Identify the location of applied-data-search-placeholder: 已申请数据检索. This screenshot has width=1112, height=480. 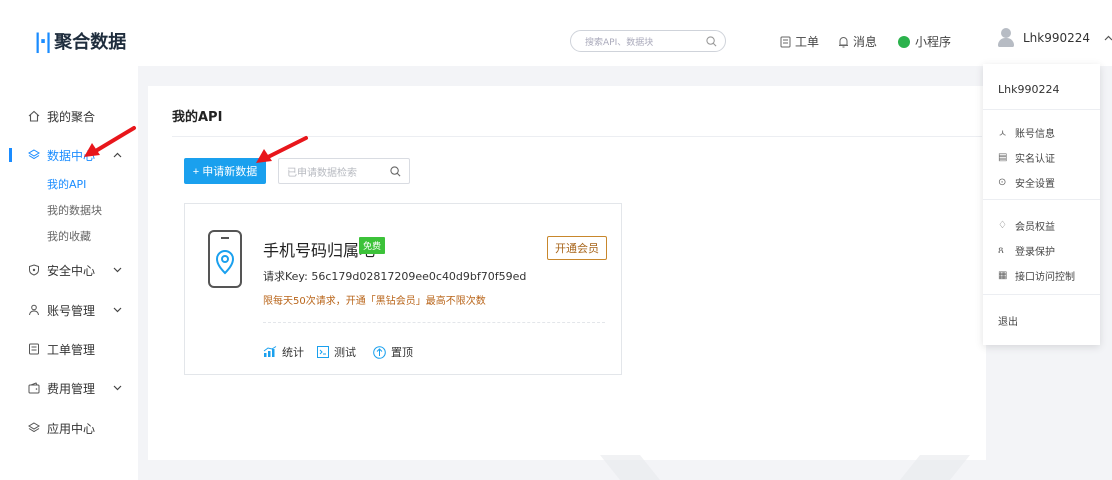
(322, 173).